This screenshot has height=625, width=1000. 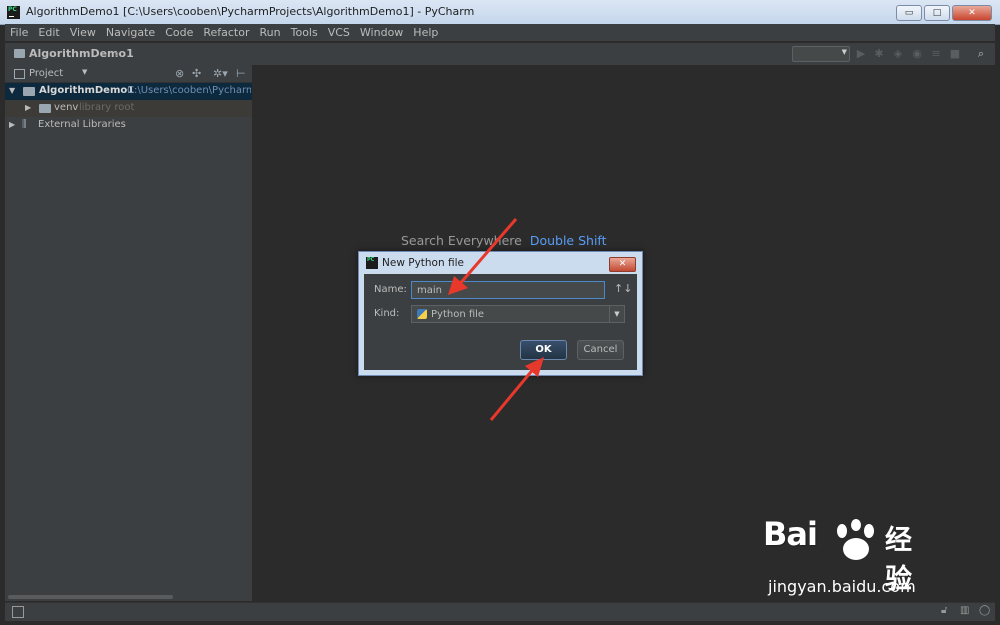 I want to click on baidu-paw-logo, so click(x=855, y=539).